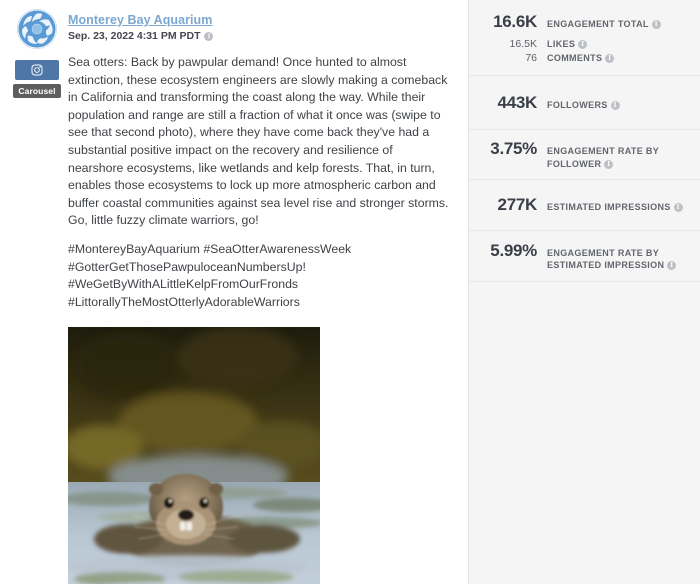 The height and width of the screenshot is (584, 700). Describe the element at coordinates (187, 266) in the screenshot. I see `hashtag-line: #GotterGetThosePawpuloceanNumbersUp!` at that location.